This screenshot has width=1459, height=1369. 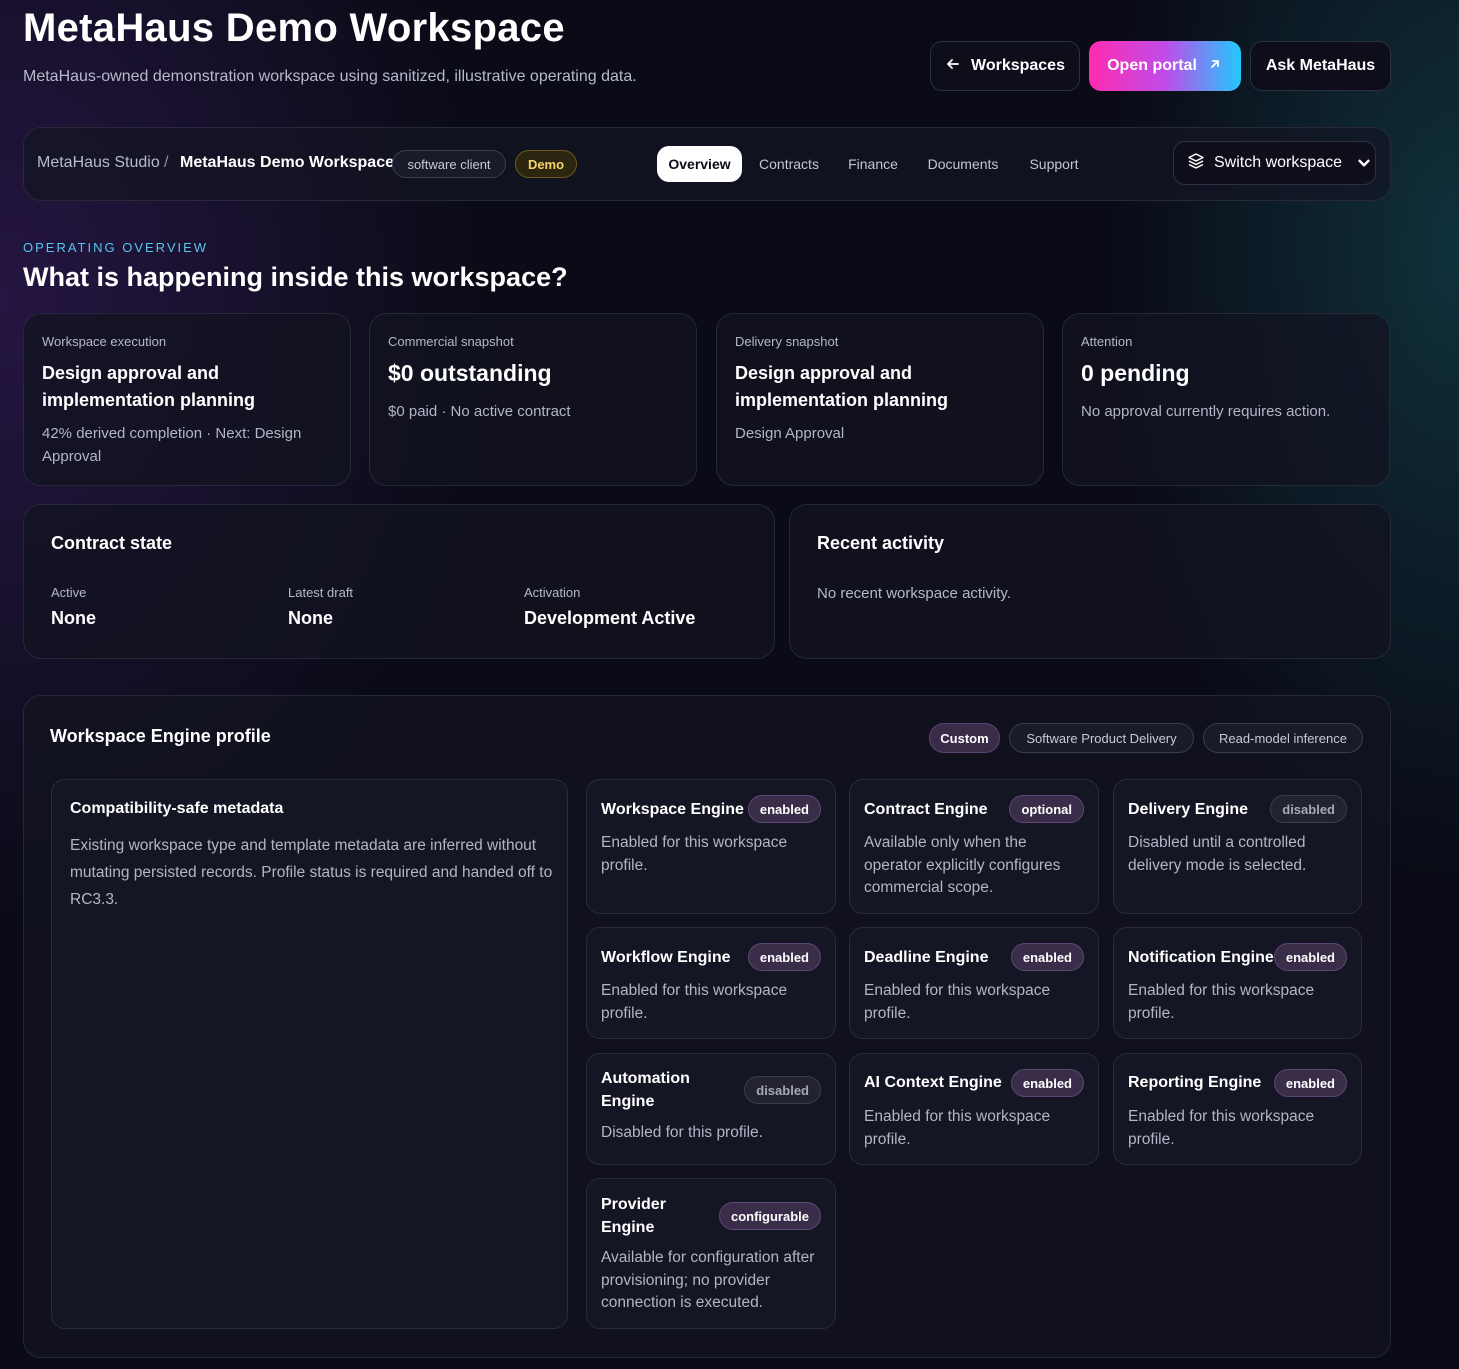 What do you see at coordinates (1283, 738) in the screenshot?
I see `profile-tag-source: Read-model inference` at bounding box center [1283, 738].